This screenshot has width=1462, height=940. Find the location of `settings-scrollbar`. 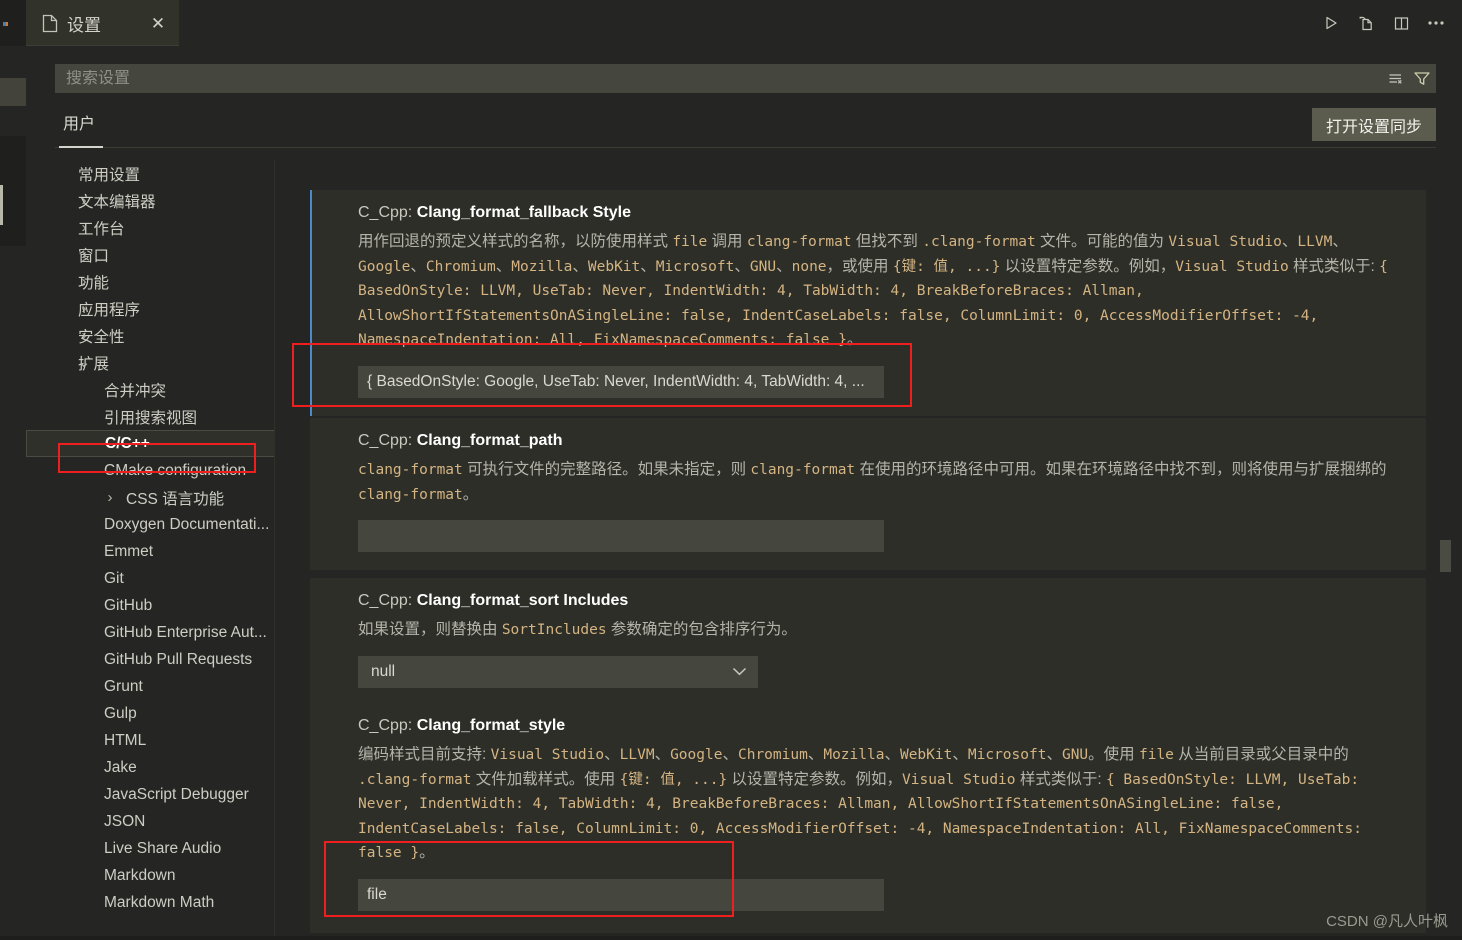

settings-scrollbar is located at coordinates (1445, 550).